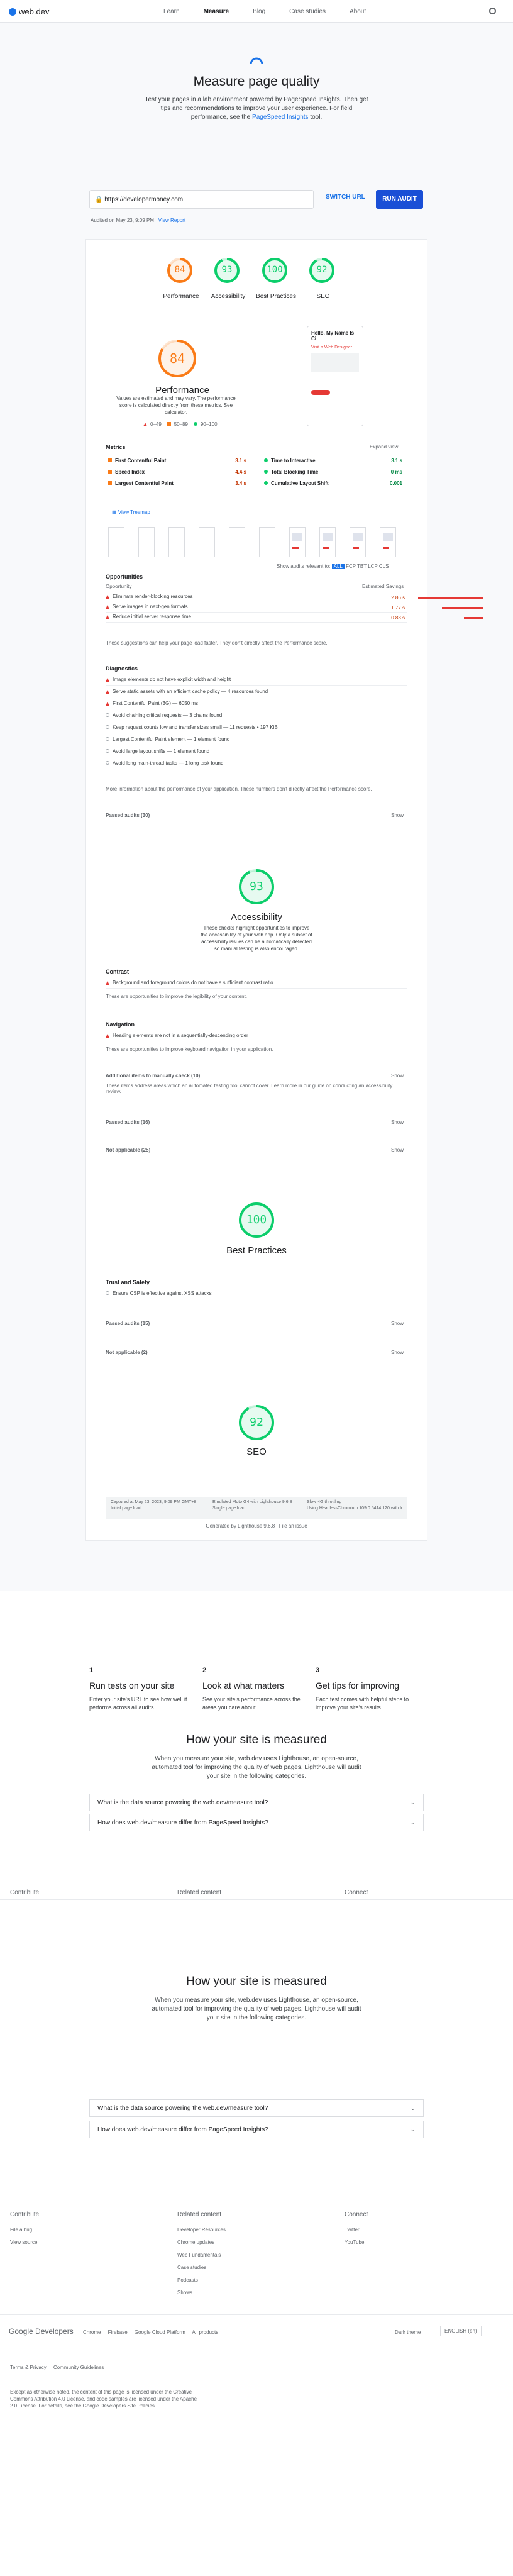  I want to click on performance-gauge-ring-score: 84, so click(177, 358).